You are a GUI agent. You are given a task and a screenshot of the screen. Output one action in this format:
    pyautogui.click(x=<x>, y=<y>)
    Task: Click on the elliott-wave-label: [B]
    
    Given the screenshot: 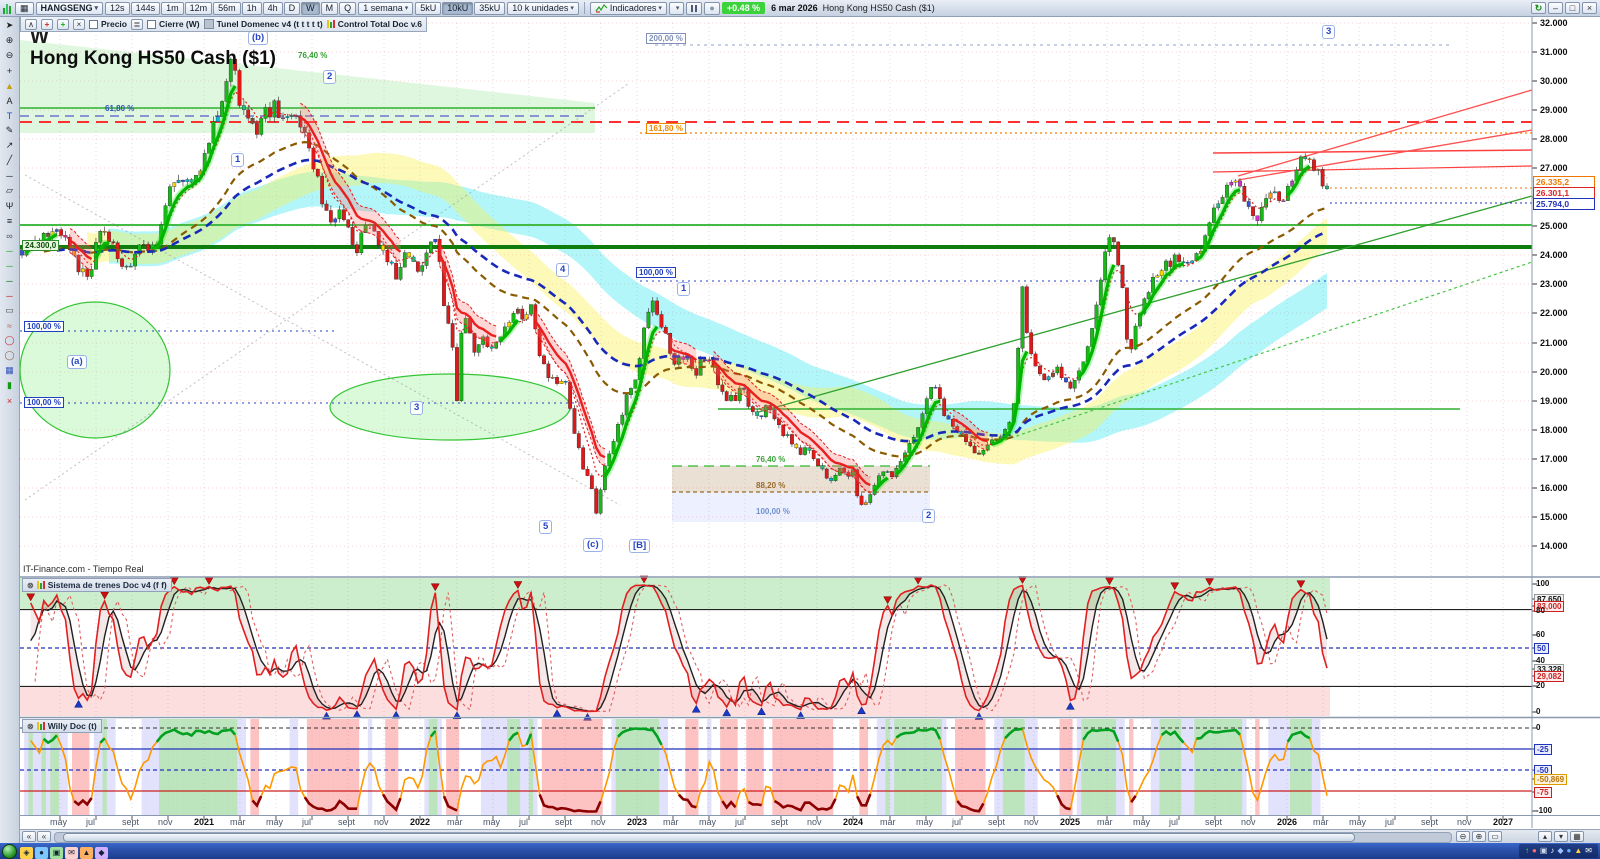 What is the action you would take?
    pyautogui.click(x=640, y=546)
    